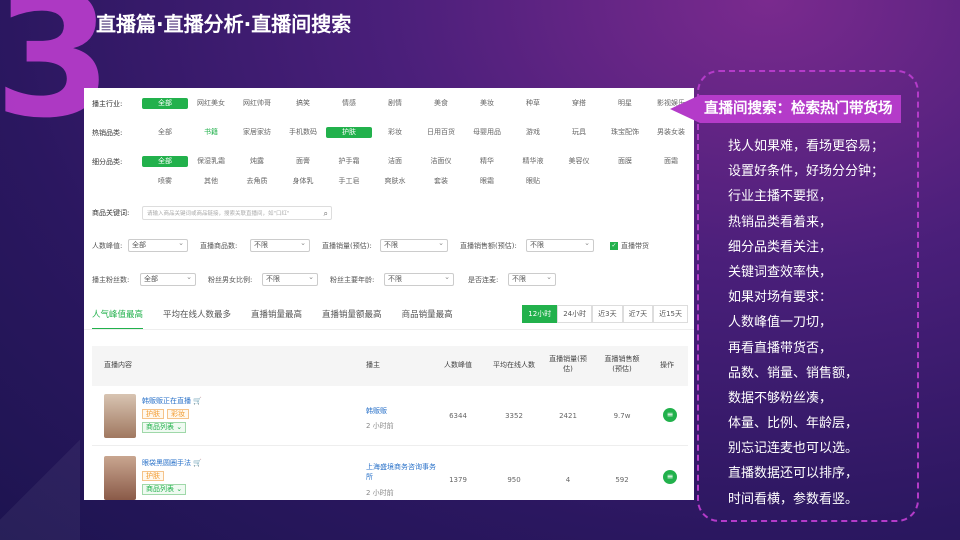  I want to click on filter-option: 面霜, so click(671, 161).